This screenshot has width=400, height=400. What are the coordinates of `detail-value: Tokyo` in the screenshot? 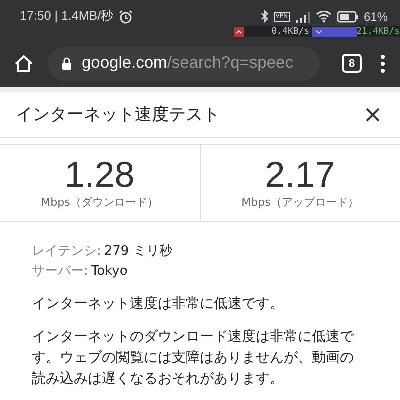 It's located at (109, 271).